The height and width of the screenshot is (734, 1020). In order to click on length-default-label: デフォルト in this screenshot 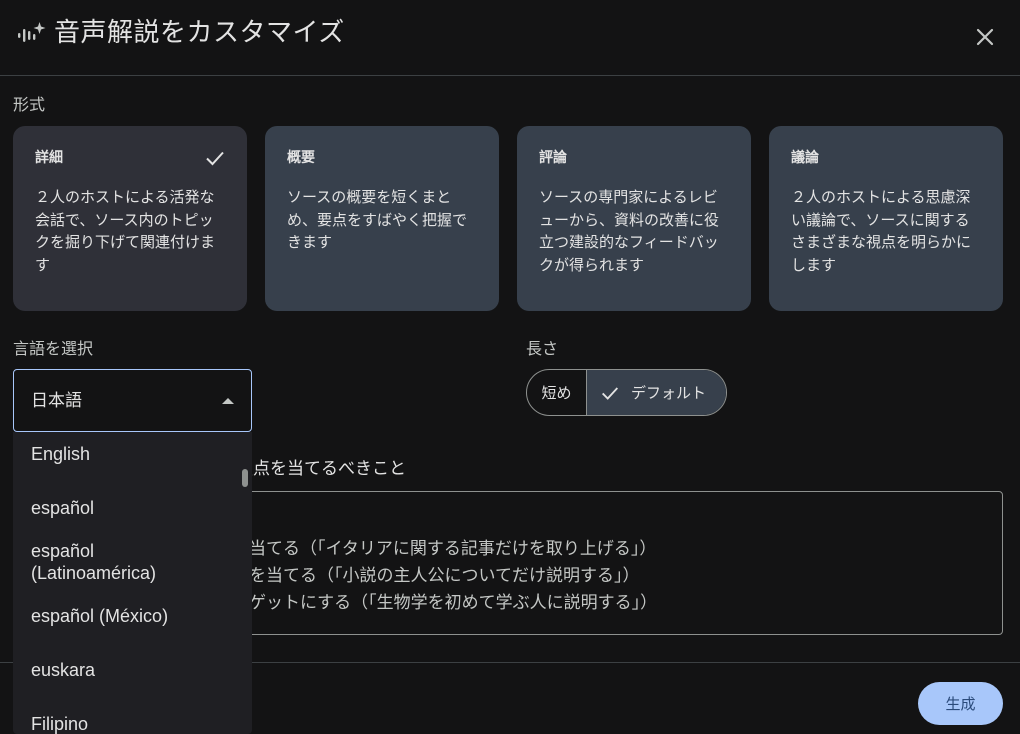, I will do `click(669, 393)`.